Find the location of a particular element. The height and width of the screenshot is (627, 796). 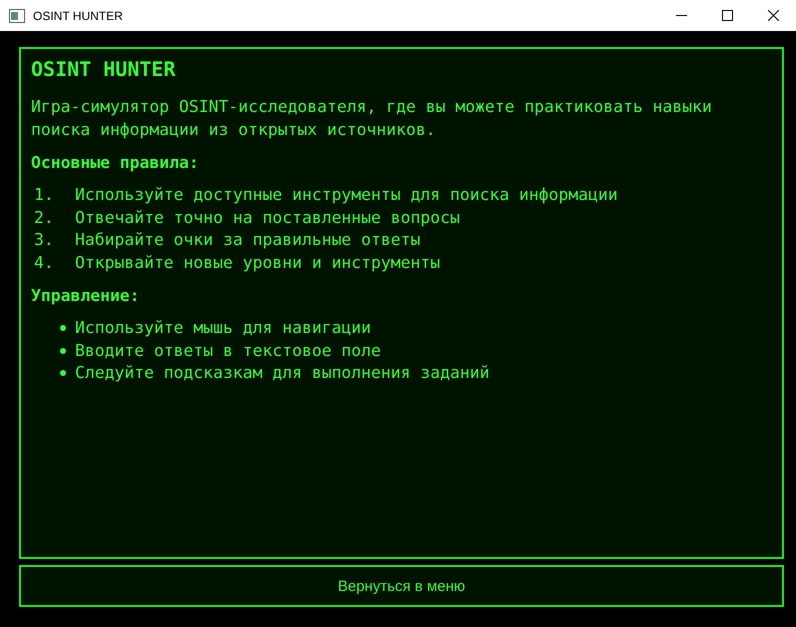

list-item-text: Набирайте очки за правильные ответы is located at coordinates (247, 240).